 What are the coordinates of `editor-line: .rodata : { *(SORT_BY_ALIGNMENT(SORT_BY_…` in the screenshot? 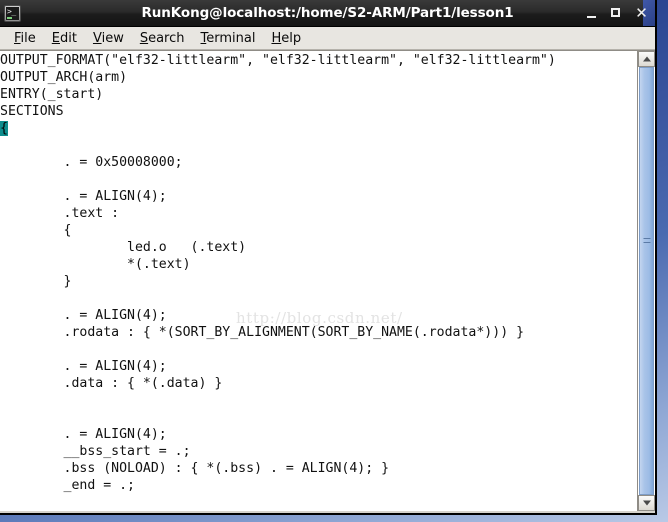 It's located at (262, 332).